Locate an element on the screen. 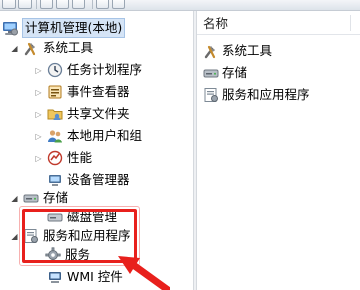 The width and height of the screenshot is (360, 290). tree-item-label: 计算机管理(本地) is located at coordinates (74, 28).